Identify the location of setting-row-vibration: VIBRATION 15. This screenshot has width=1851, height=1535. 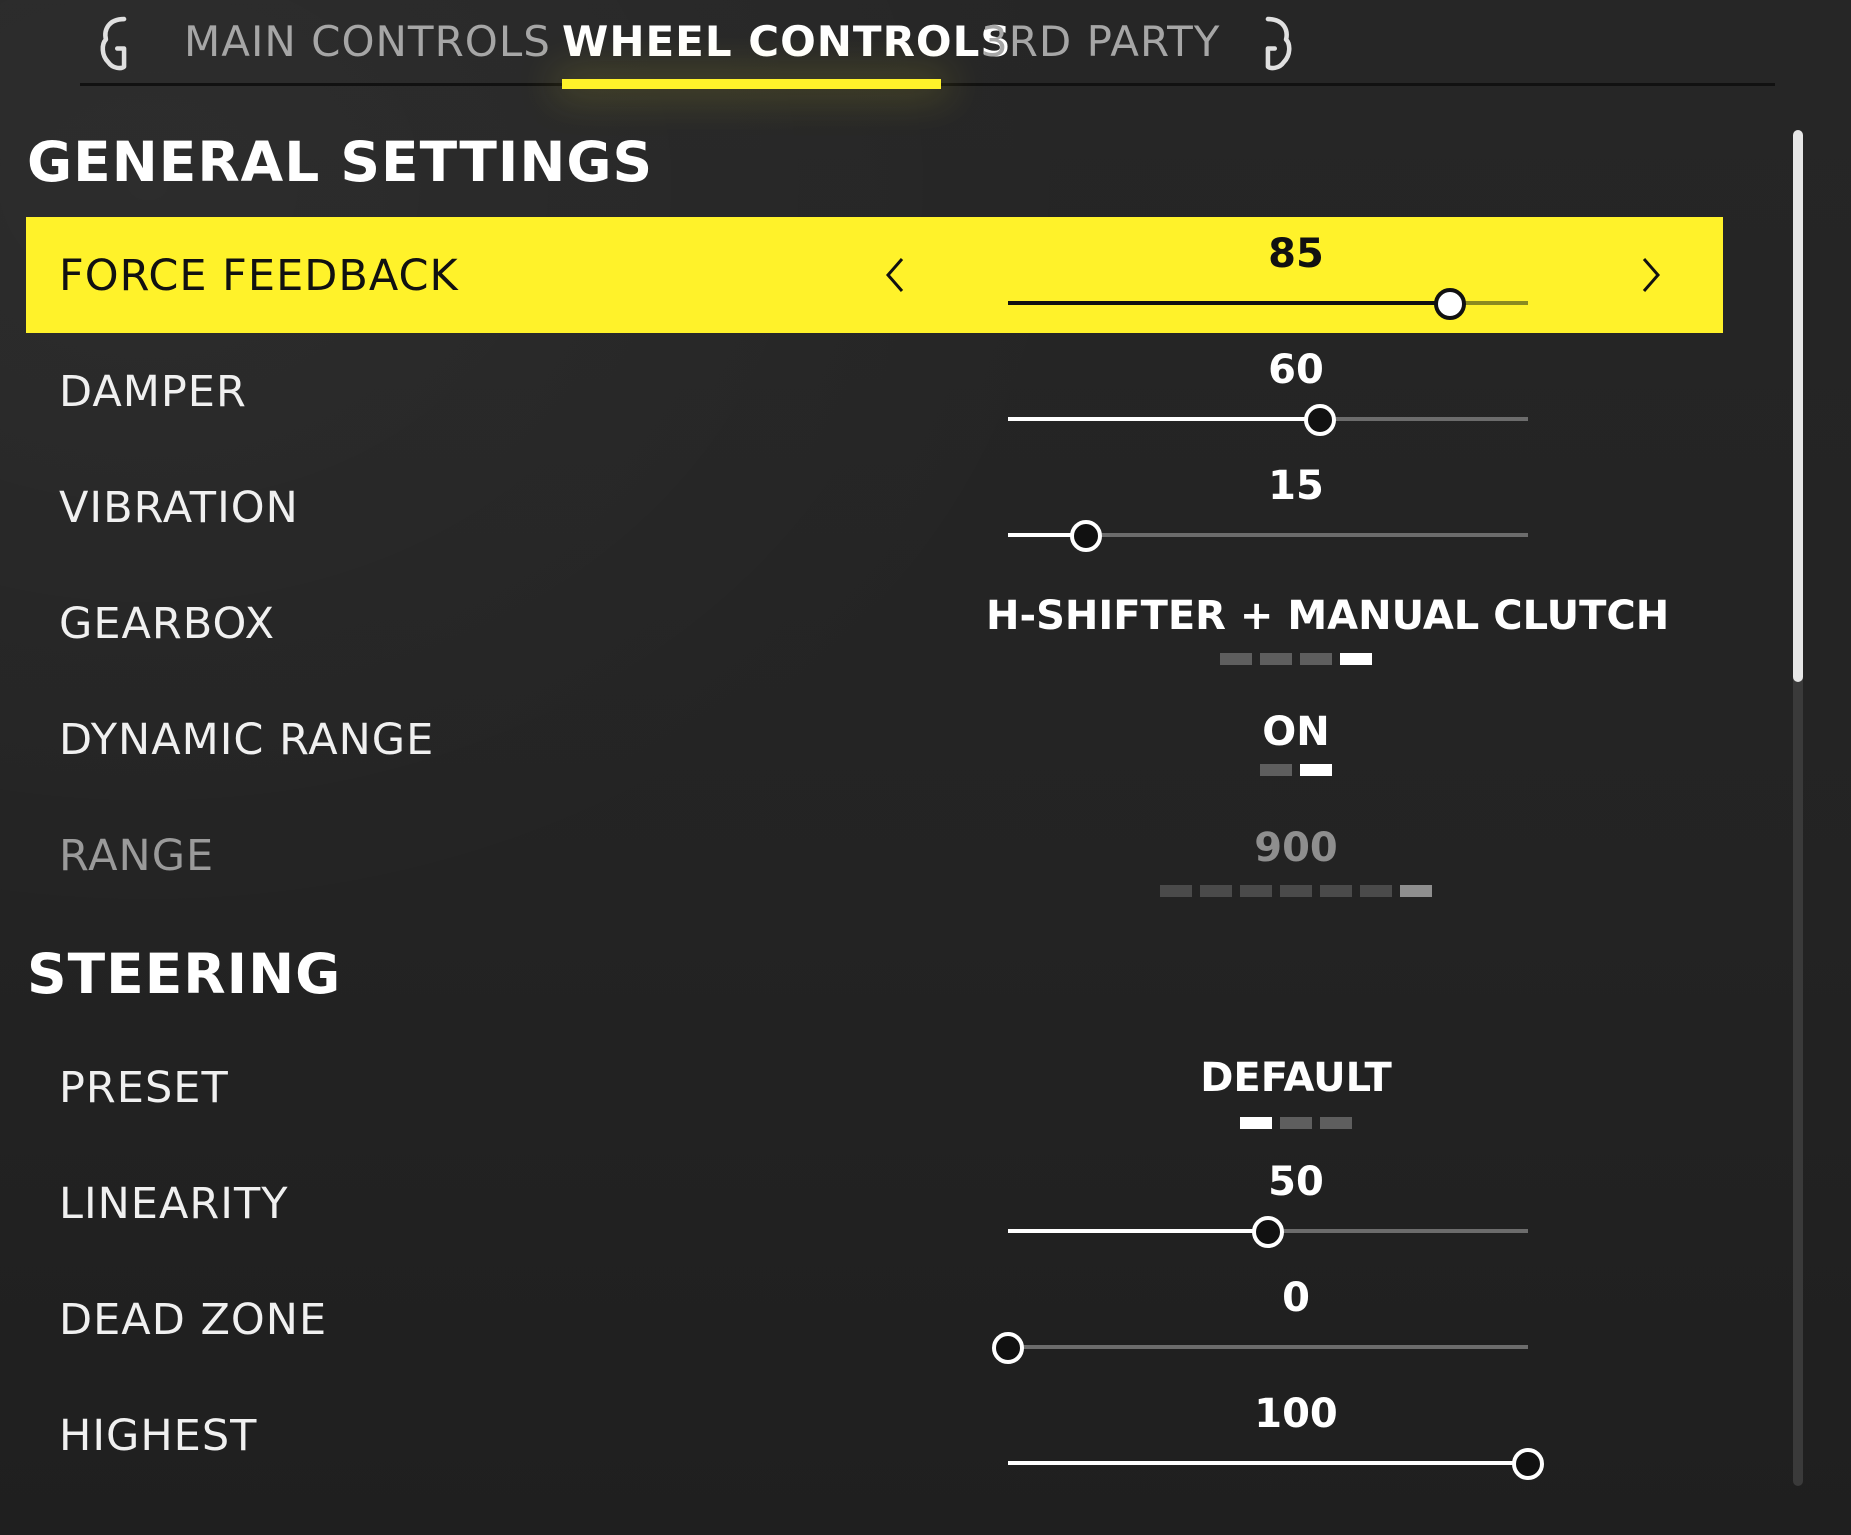
(874, 507).